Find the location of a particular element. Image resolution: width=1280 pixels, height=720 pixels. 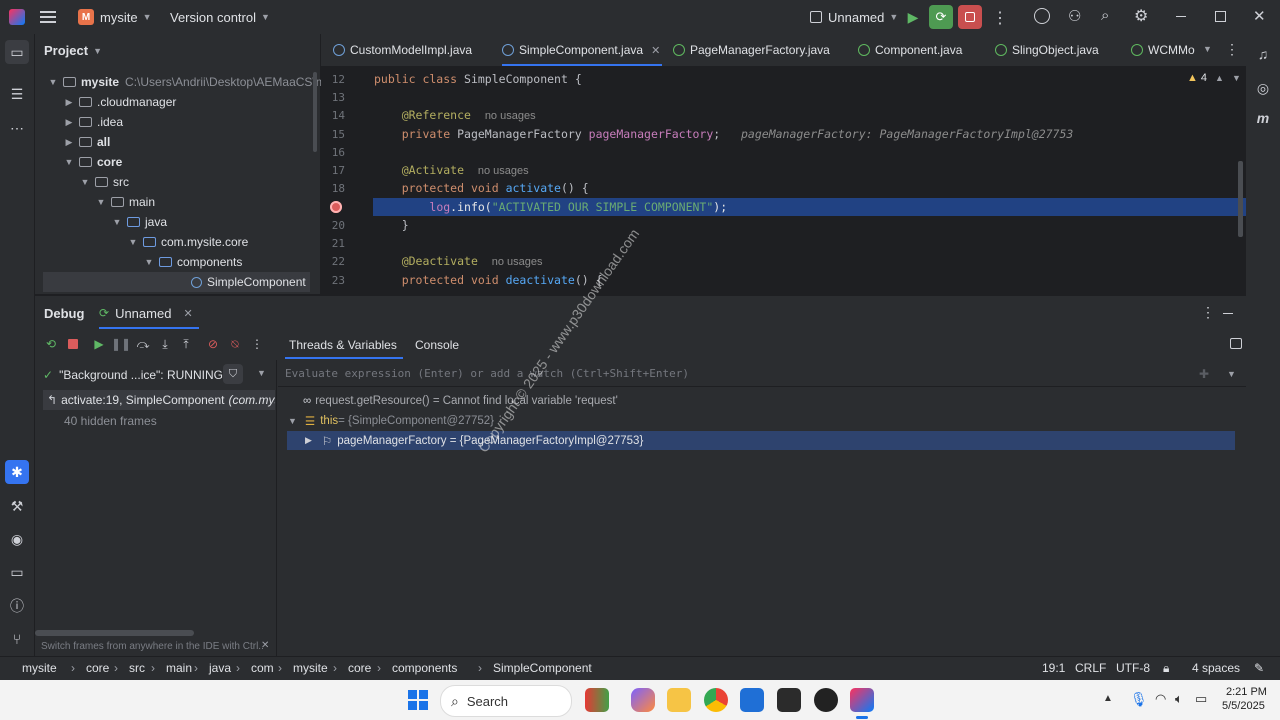

problems-icon: ⓘ is located at coordinates (17, 606).